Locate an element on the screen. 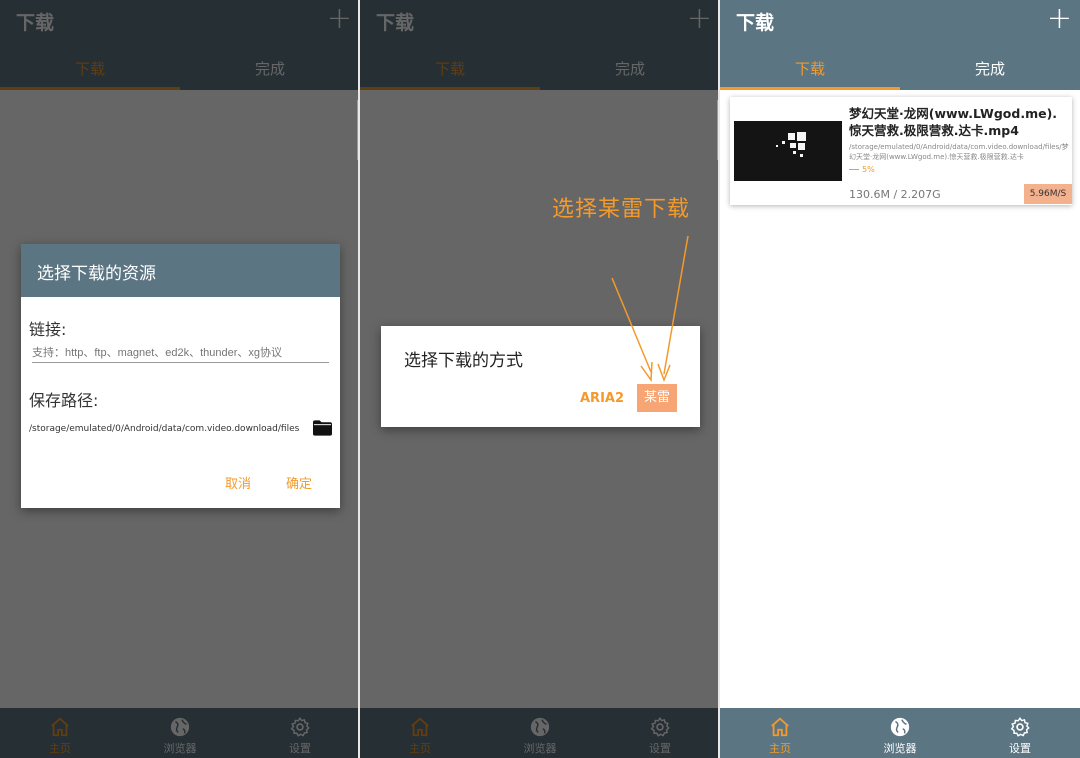  link-label: 链接: is located at coordinates (48, 329).